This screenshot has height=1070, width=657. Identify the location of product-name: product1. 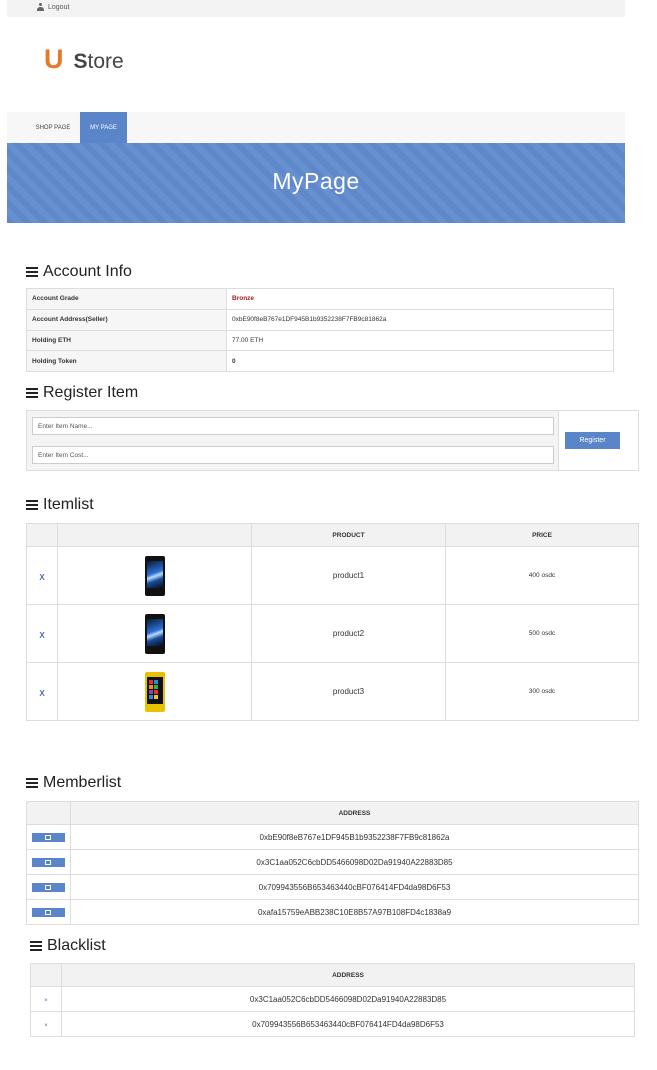
(348, 575).